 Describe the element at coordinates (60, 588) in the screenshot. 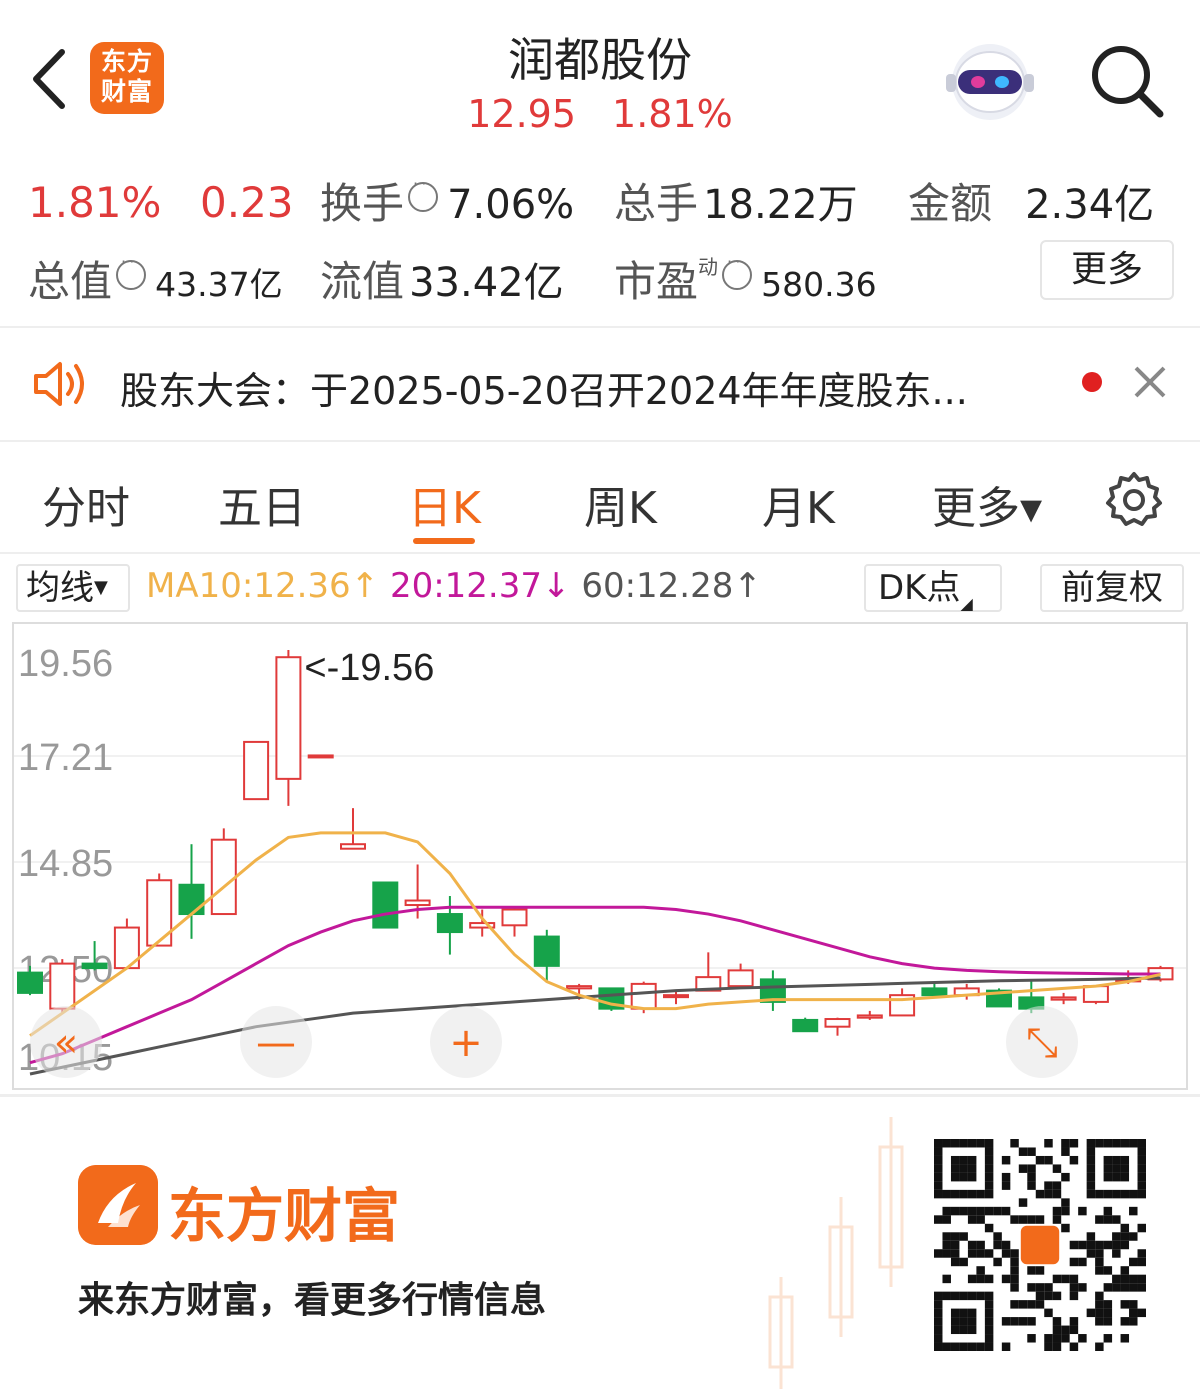

I see `ma-select-label: 均线` at that location.